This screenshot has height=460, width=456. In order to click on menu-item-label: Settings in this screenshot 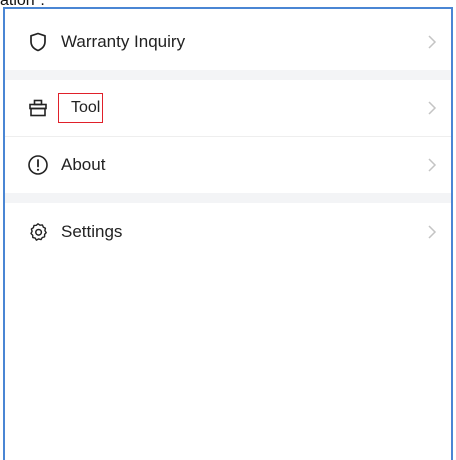, I will do `click(92, 231)`.